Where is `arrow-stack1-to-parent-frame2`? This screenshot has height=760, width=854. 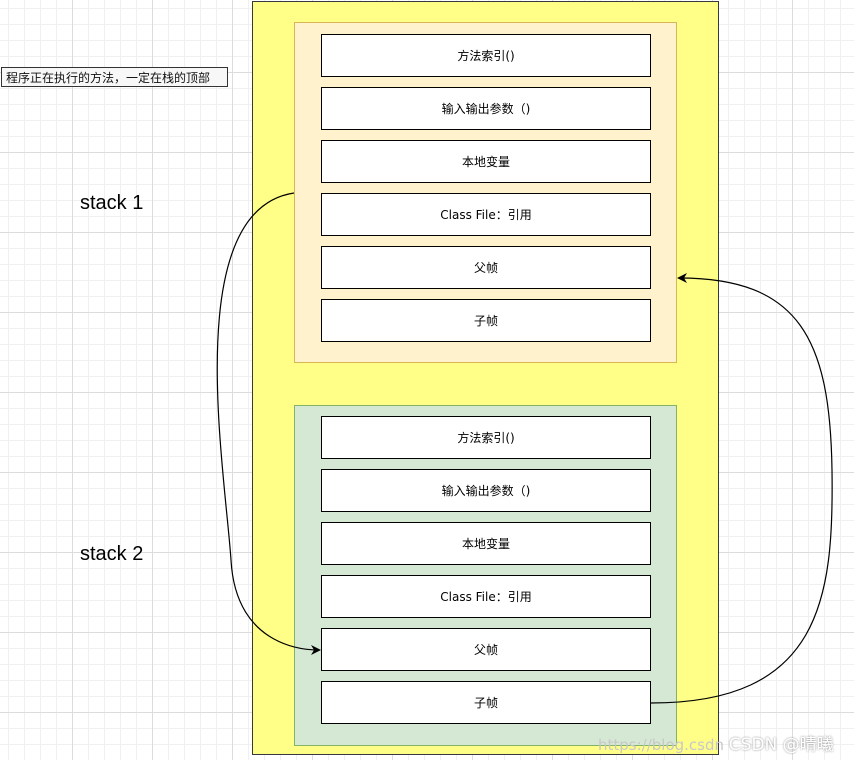
arrow-stack1-to-parent-frame2 is located at coordinates (268, 423).